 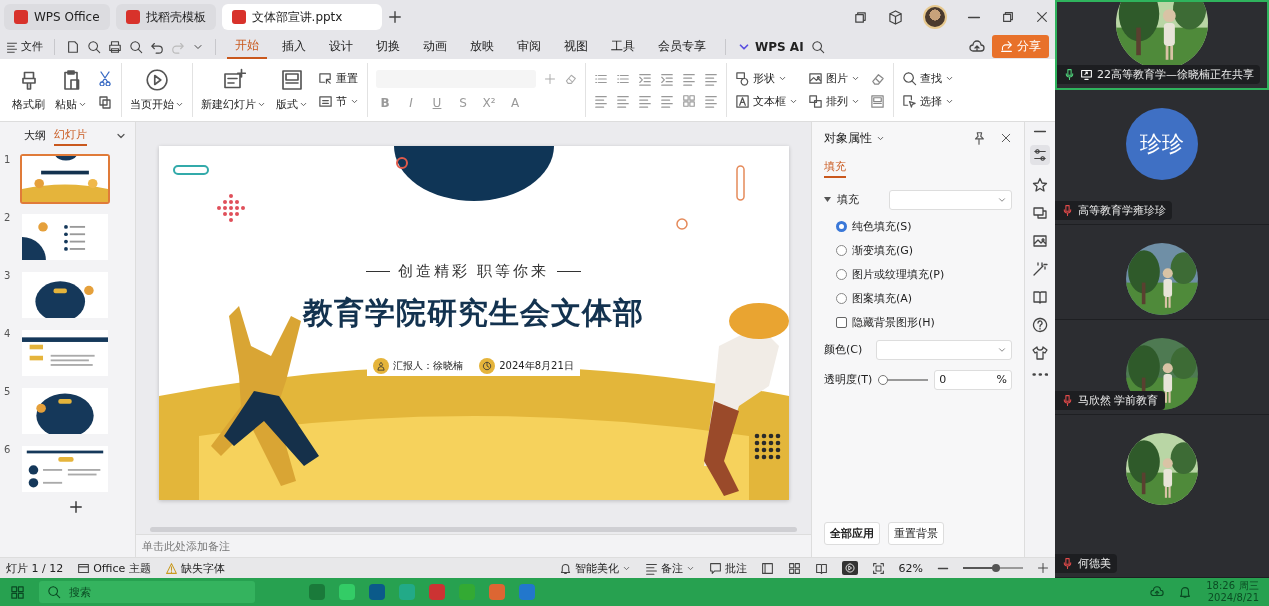 What do you see at coordinates (1162, 45) in the screenshot?
I see `video-tile: 22高等教育学—徐晓楠正在共享` at bounding box center [1162, 45].